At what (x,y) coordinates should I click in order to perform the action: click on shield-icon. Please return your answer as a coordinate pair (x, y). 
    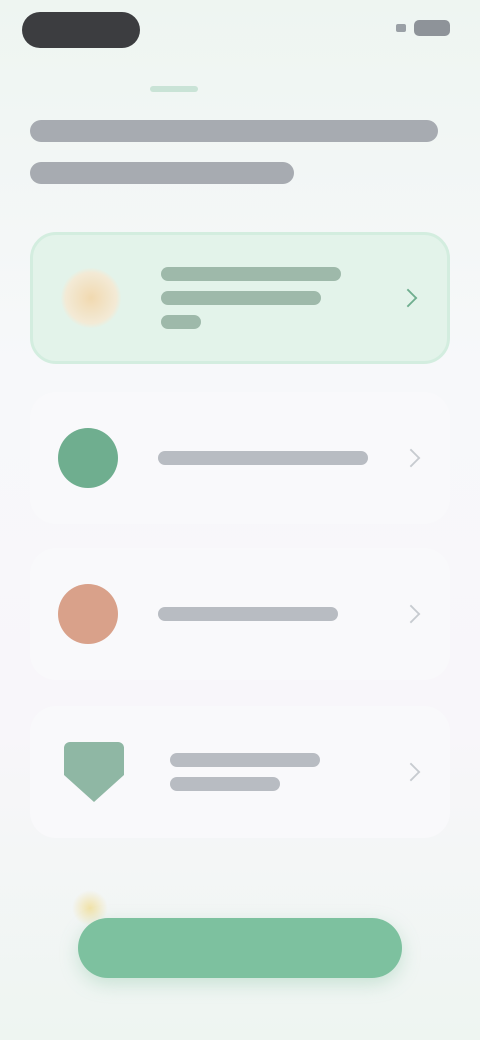
    Looking at the image, I should click on (94, 772).